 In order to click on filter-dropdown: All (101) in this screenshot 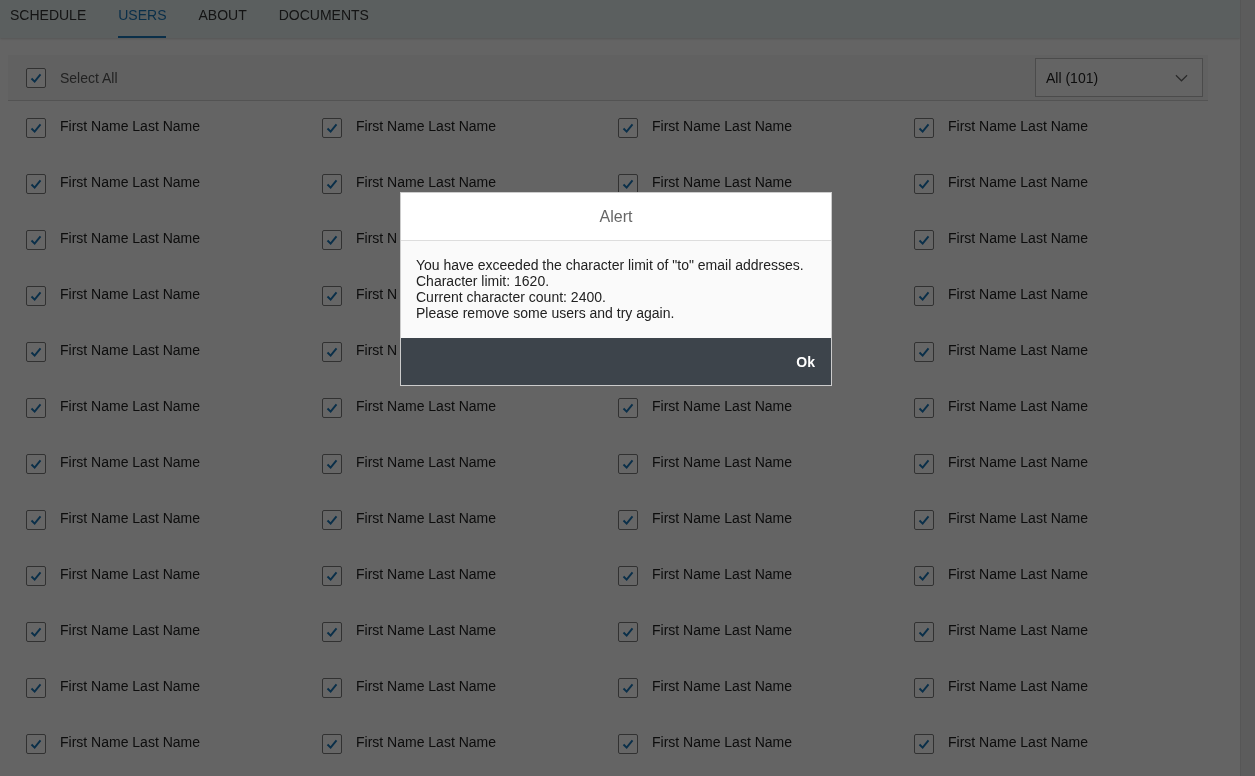, I will do `click(1119, 77)`.